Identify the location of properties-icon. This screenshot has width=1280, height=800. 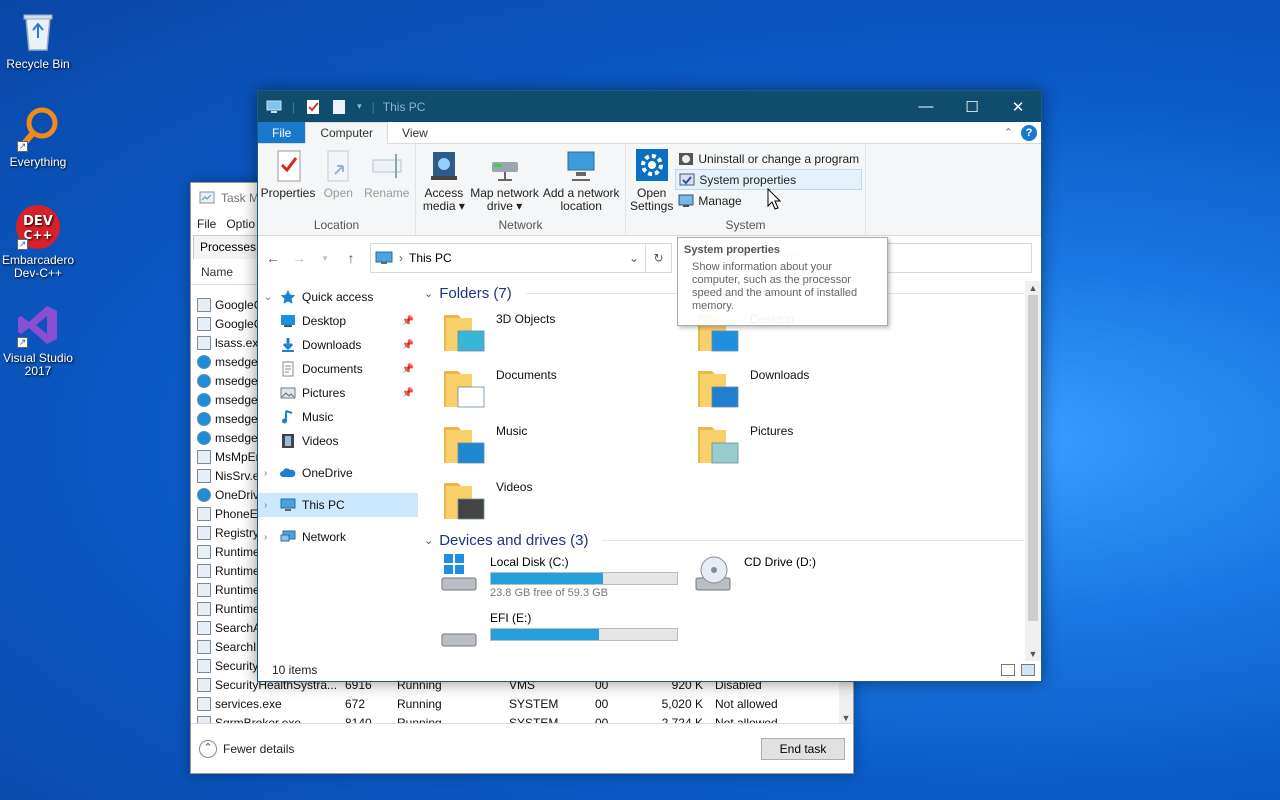
(289, 166).